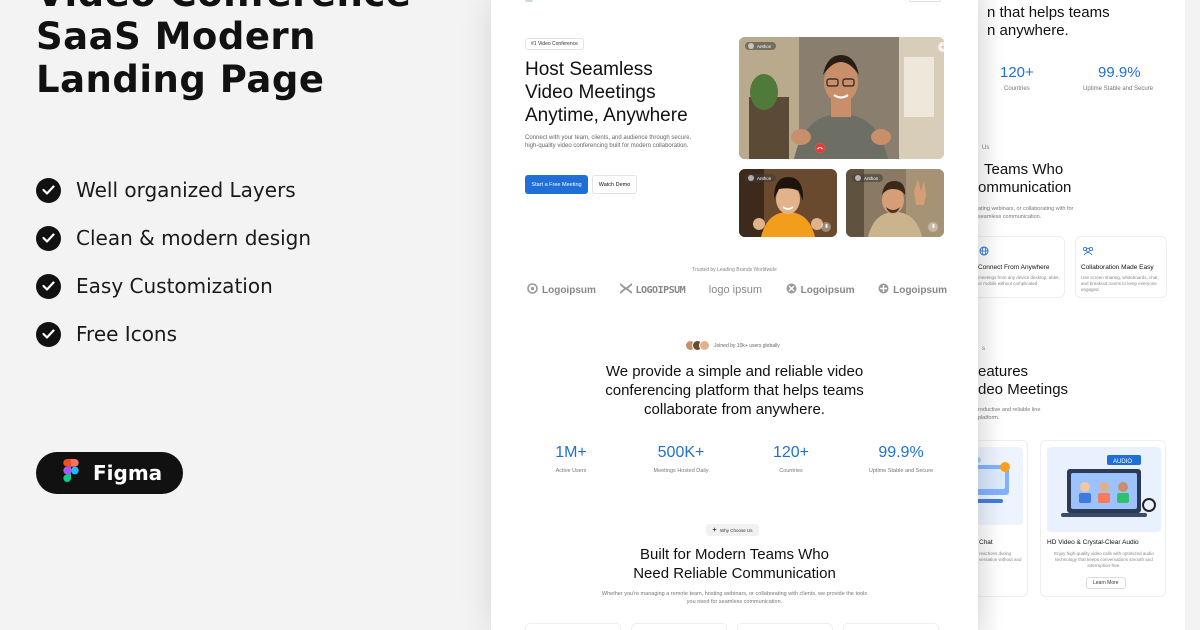 Image resolution: width=1200 pixels, height=630 pixels. I want to click on back-pill-fragment: Us, so click(986, 148).